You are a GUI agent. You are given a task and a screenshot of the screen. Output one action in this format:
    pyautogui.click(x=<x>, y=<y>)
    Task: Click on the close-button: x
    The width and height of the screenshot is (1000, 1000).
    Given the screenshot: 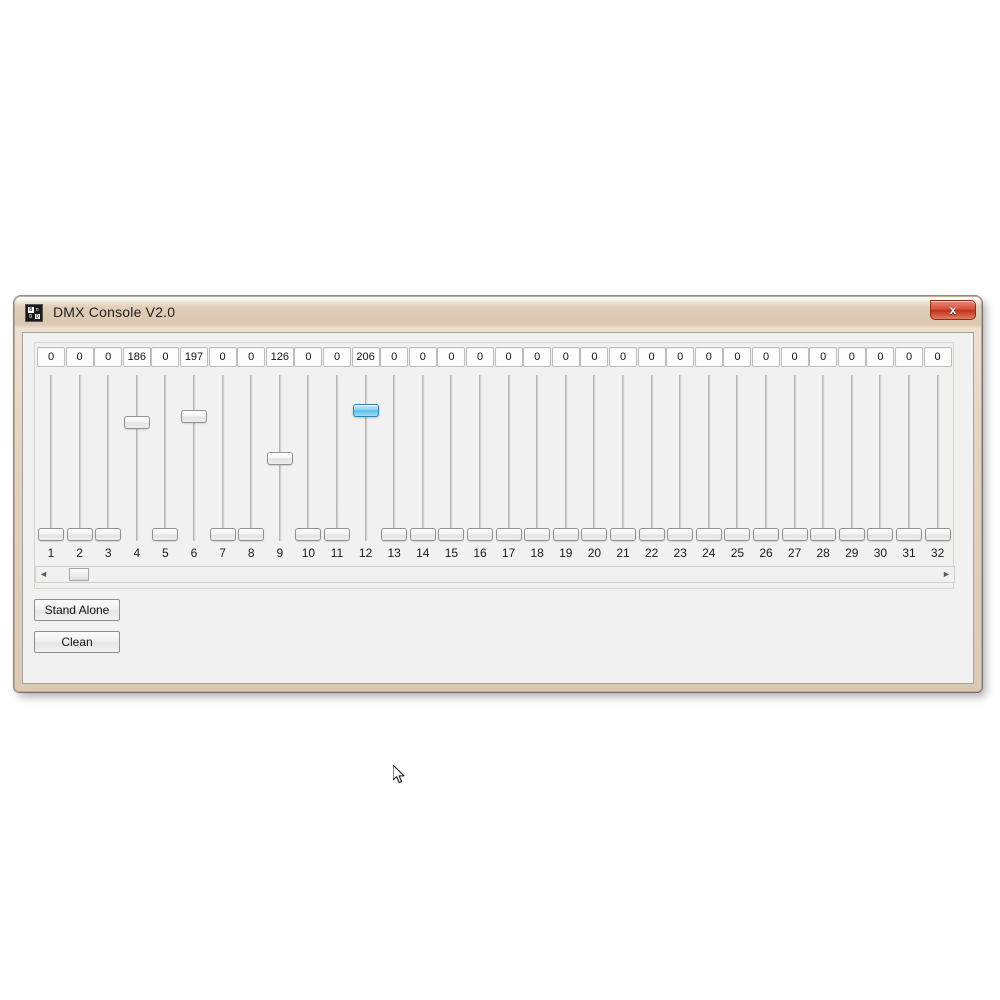 What is the action you would take?
    pyautogui.click(x=953, y=310)
    